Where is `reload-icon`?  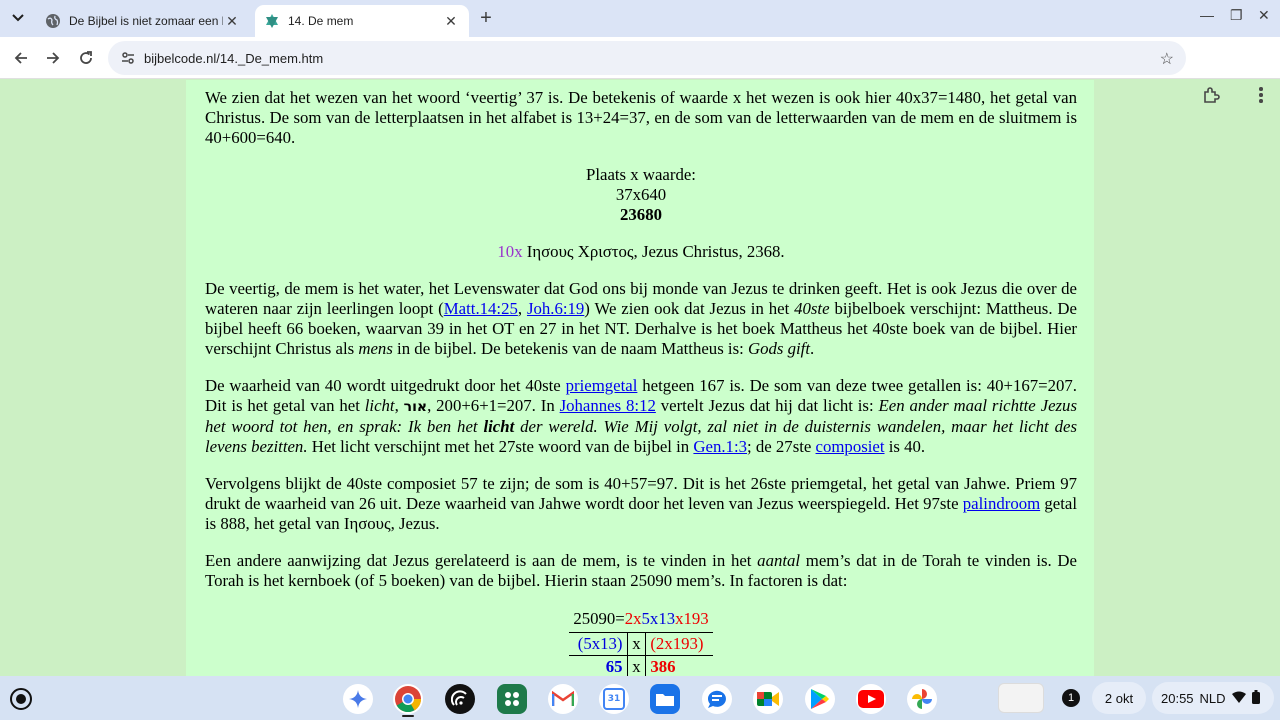
reload-icon is located at coordinates (86, 58).